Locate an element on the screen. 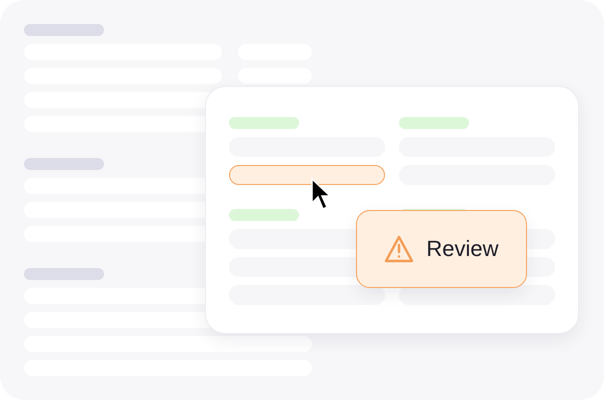 Image resolution: width=604 pixels, height=400 pixels. warning-icon is located at coordinates (399, 249).